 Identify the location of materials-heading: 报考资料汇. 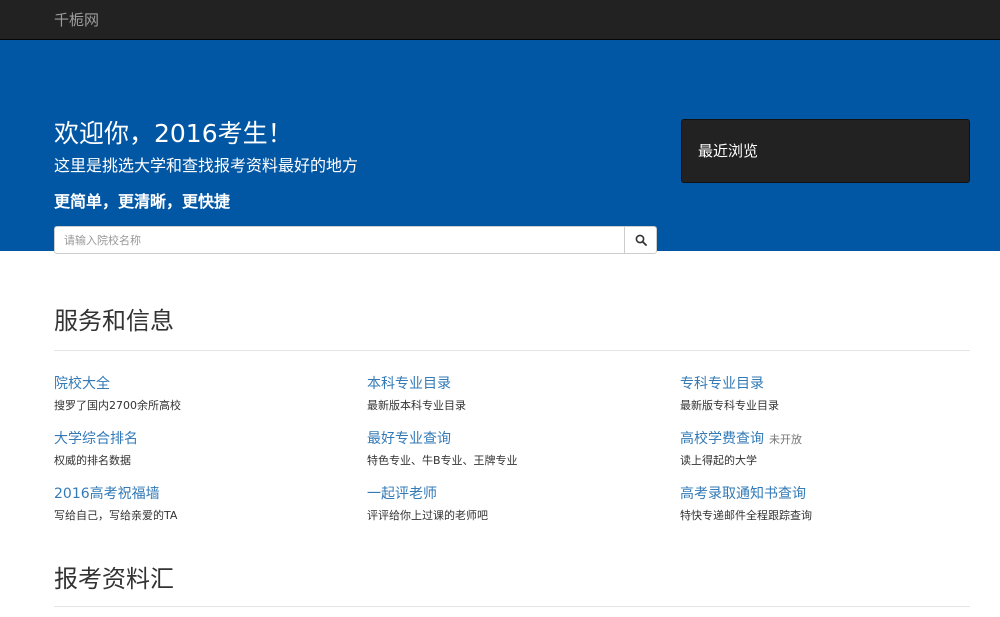
(114, 579).